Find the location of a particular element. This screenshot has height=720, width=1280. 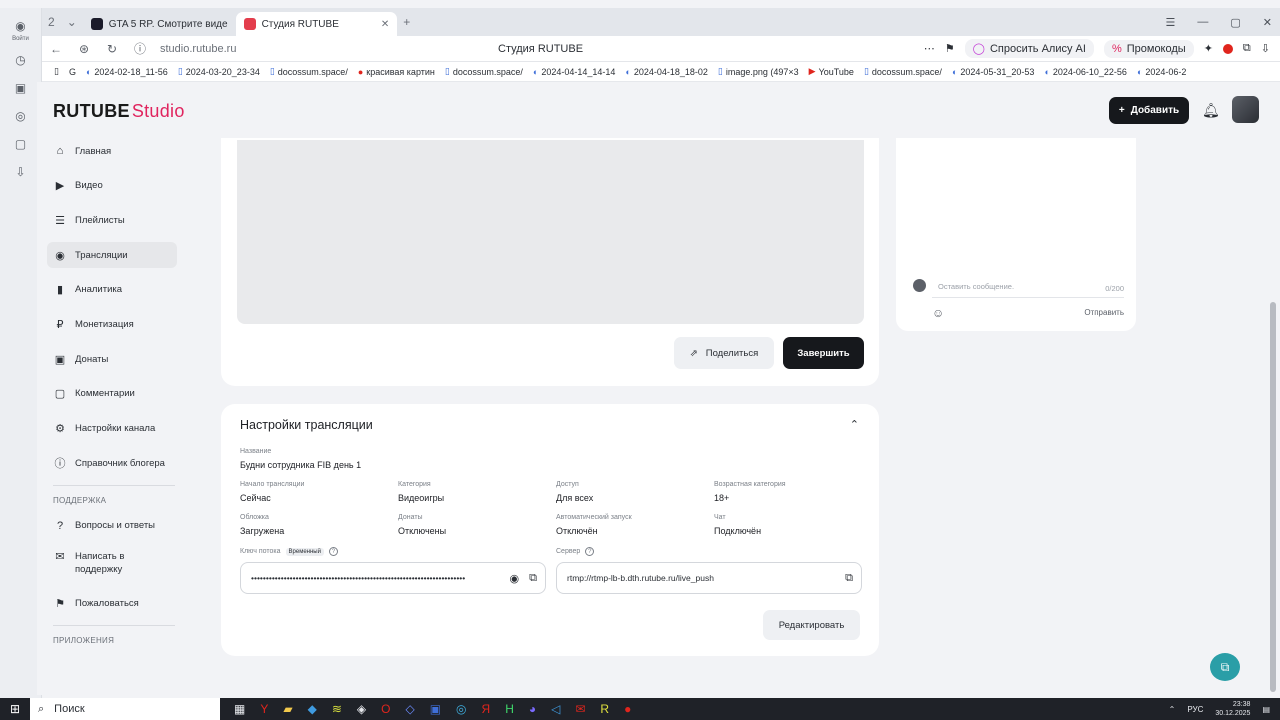

yandex-icon: Я is located at coordinates (486, 709).